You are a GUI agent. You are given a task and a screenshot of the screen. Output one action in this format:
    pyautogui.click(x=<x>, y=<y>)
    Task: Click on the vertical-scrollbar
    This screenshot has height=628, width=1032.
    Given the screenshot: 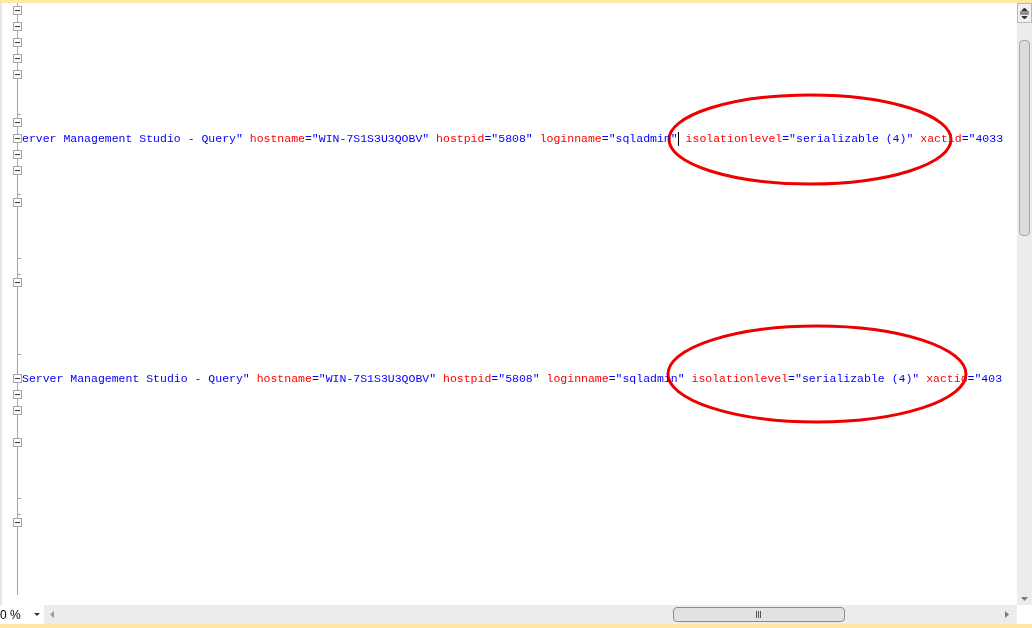 What is the action you would take?
    pyautogui.click(x=1024, y=304)
    